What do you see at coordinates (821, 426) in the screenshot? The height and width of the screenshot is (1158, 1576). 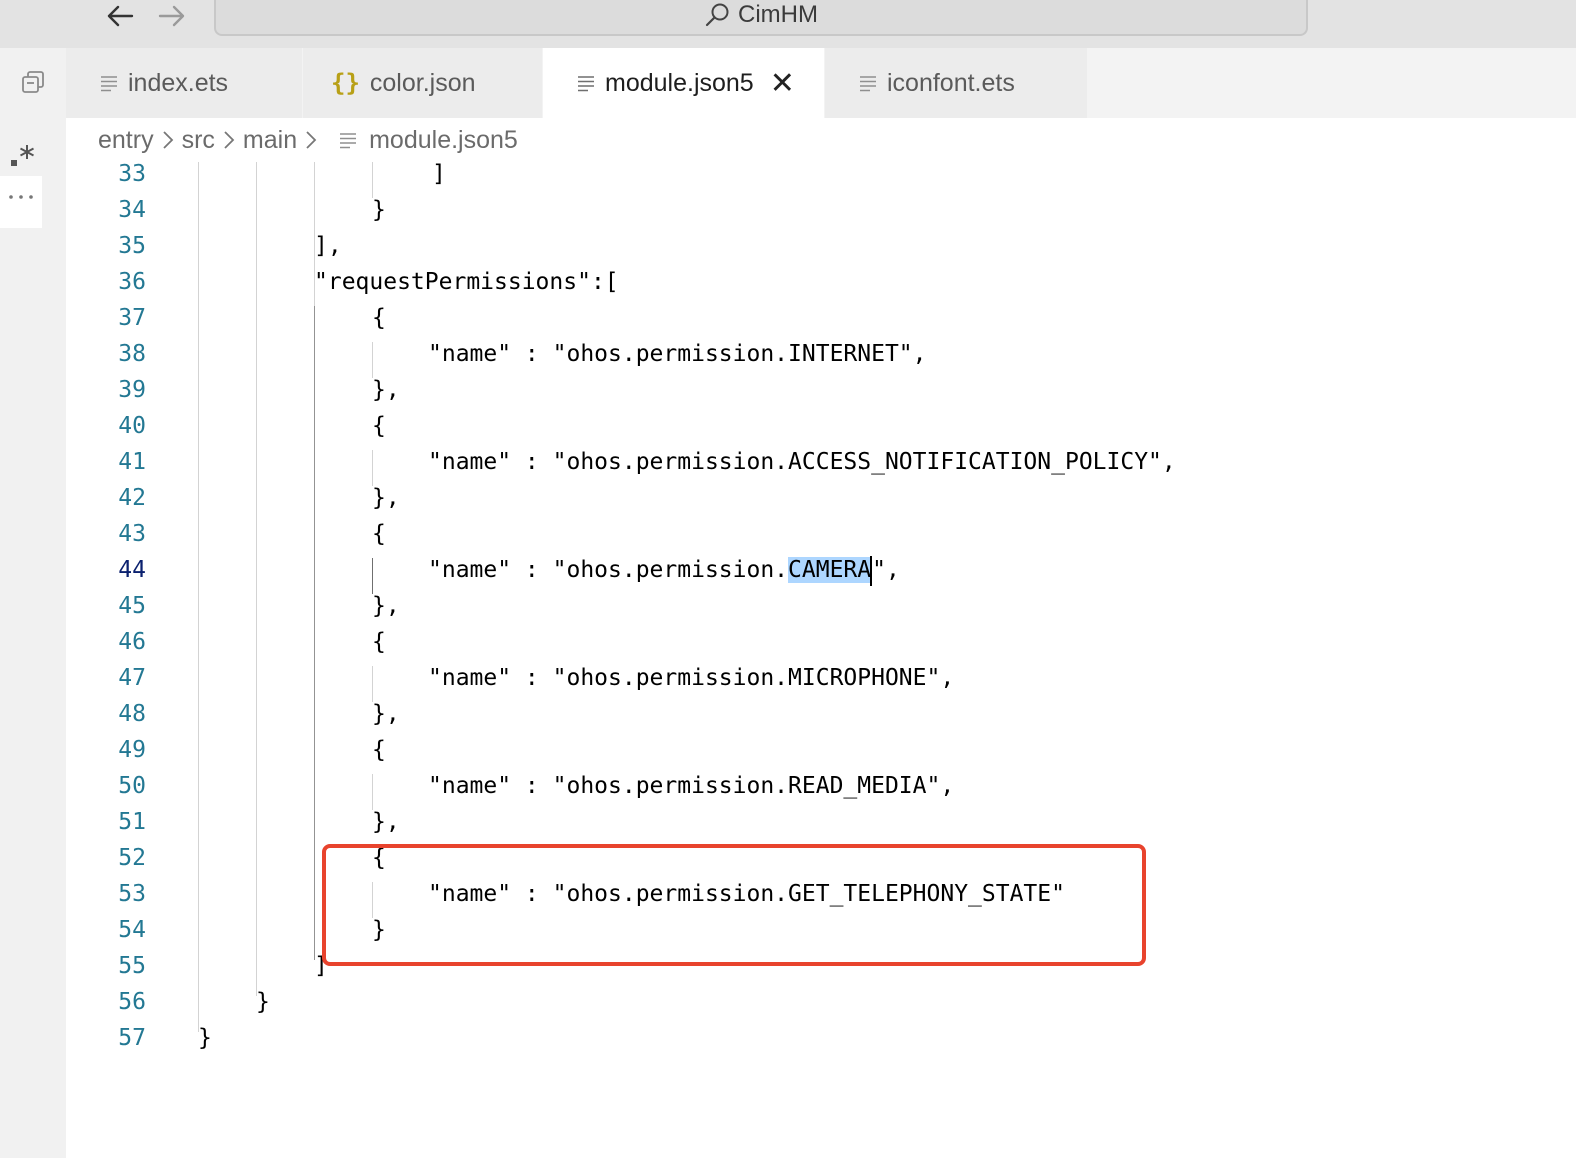 I see `code-line: 40 {` at bounding box center [821, 426].